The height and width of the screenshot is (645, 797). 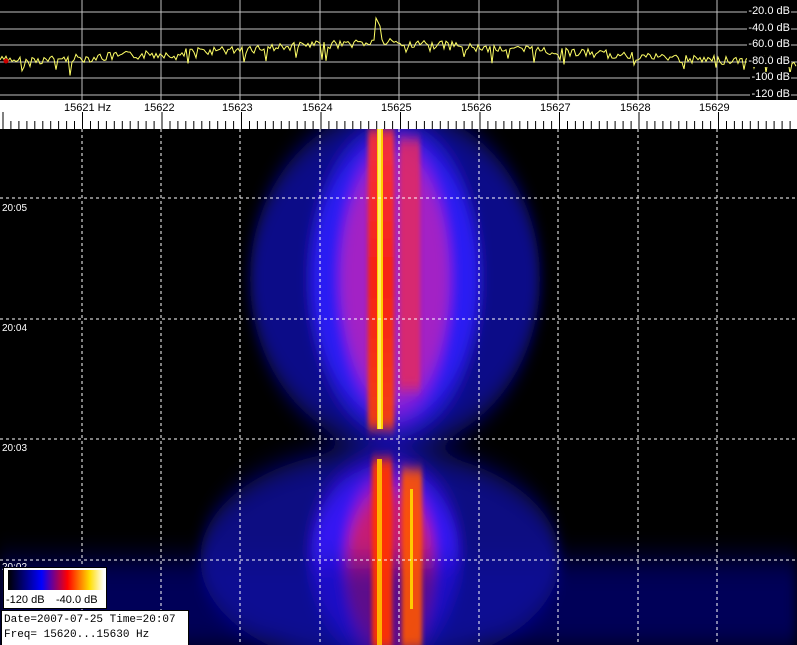 What do you see at coordinates (15, 448) in the screenshot?
I see `time-label: 20:03` at bounding box center [15, 448].